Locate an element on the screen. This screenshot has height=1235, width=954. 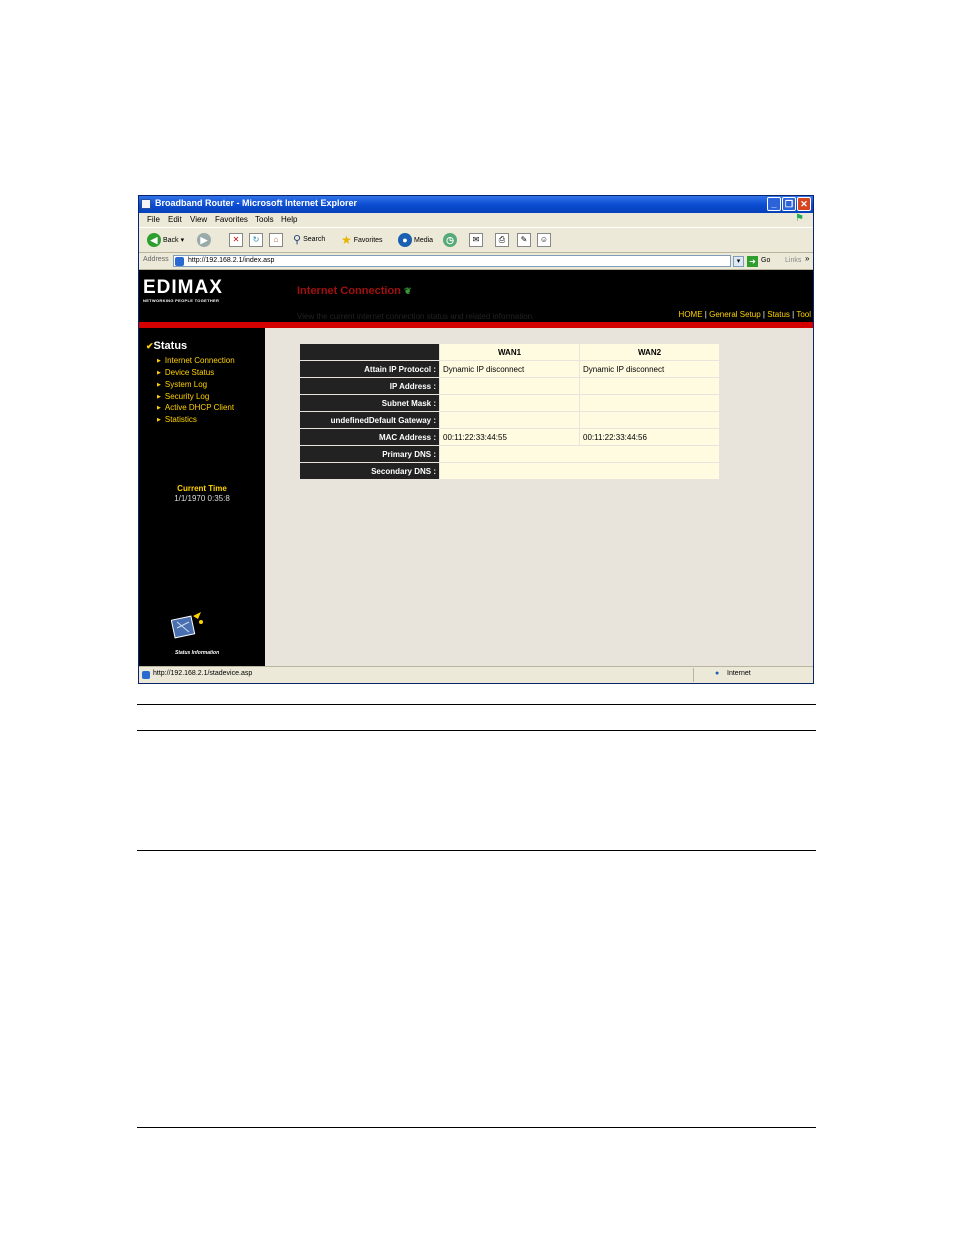
messenger-icon: ☺ is located at coordinates (544, 240).